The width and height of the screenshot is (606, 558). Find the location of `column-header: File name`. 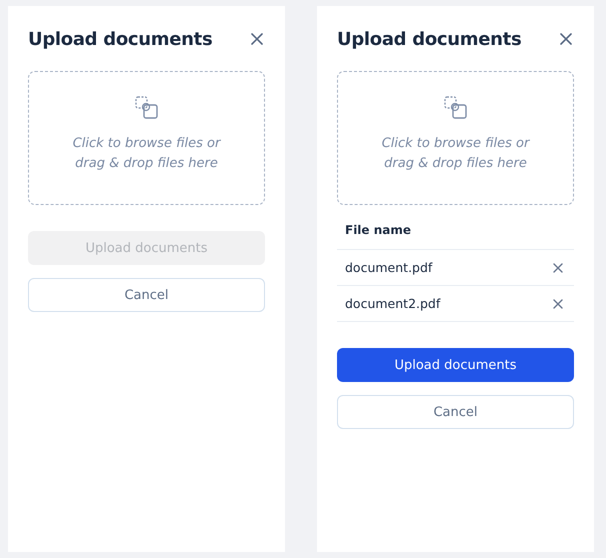

column-header: File name is located at coordinates (455, 236).